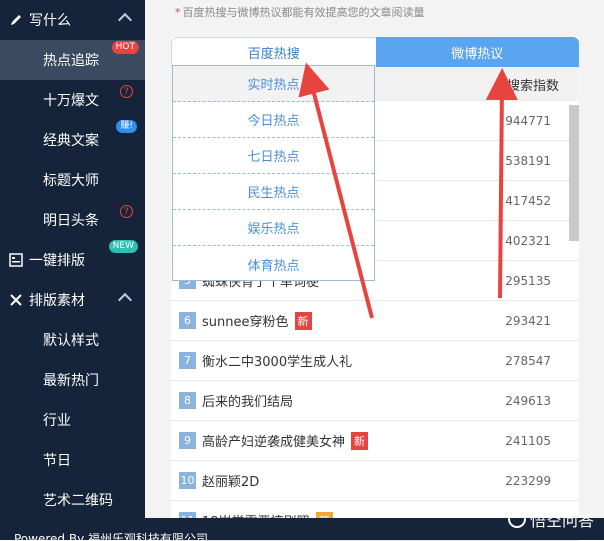  Describe the element at coordinates (57, 421) in the screenshot. I see `sidebar-item-label: 行业` at that location.